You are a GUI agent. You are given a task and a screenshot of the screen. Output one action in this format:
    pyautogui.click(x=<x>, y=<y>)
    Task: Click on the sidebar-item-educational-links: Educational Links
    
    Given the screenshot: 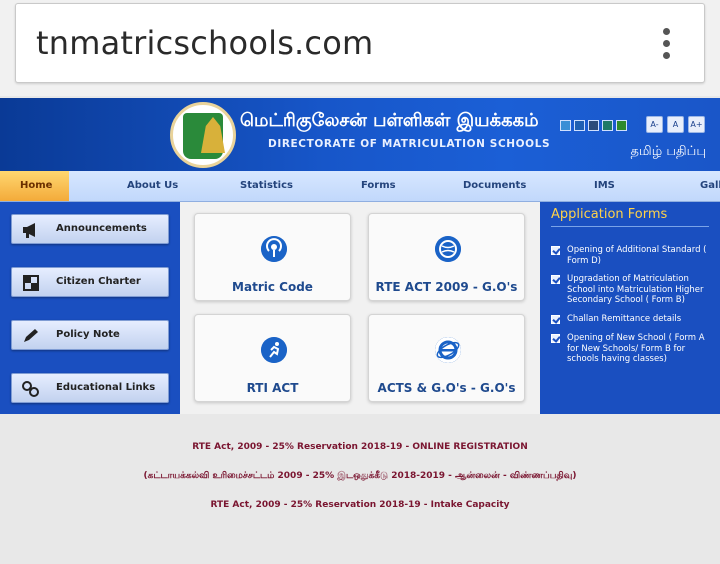 What is the action you would take?
    pyautogui.click(x=90, y=388)
    